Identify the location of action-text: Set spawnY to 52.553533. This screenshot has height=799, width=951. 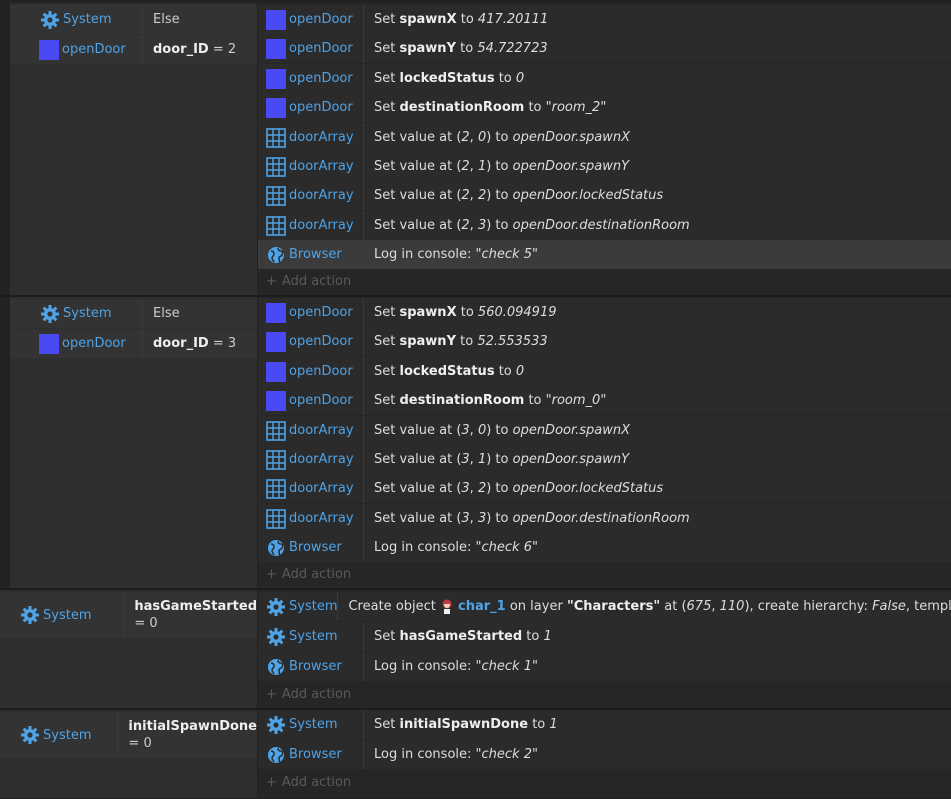
(456, 341).